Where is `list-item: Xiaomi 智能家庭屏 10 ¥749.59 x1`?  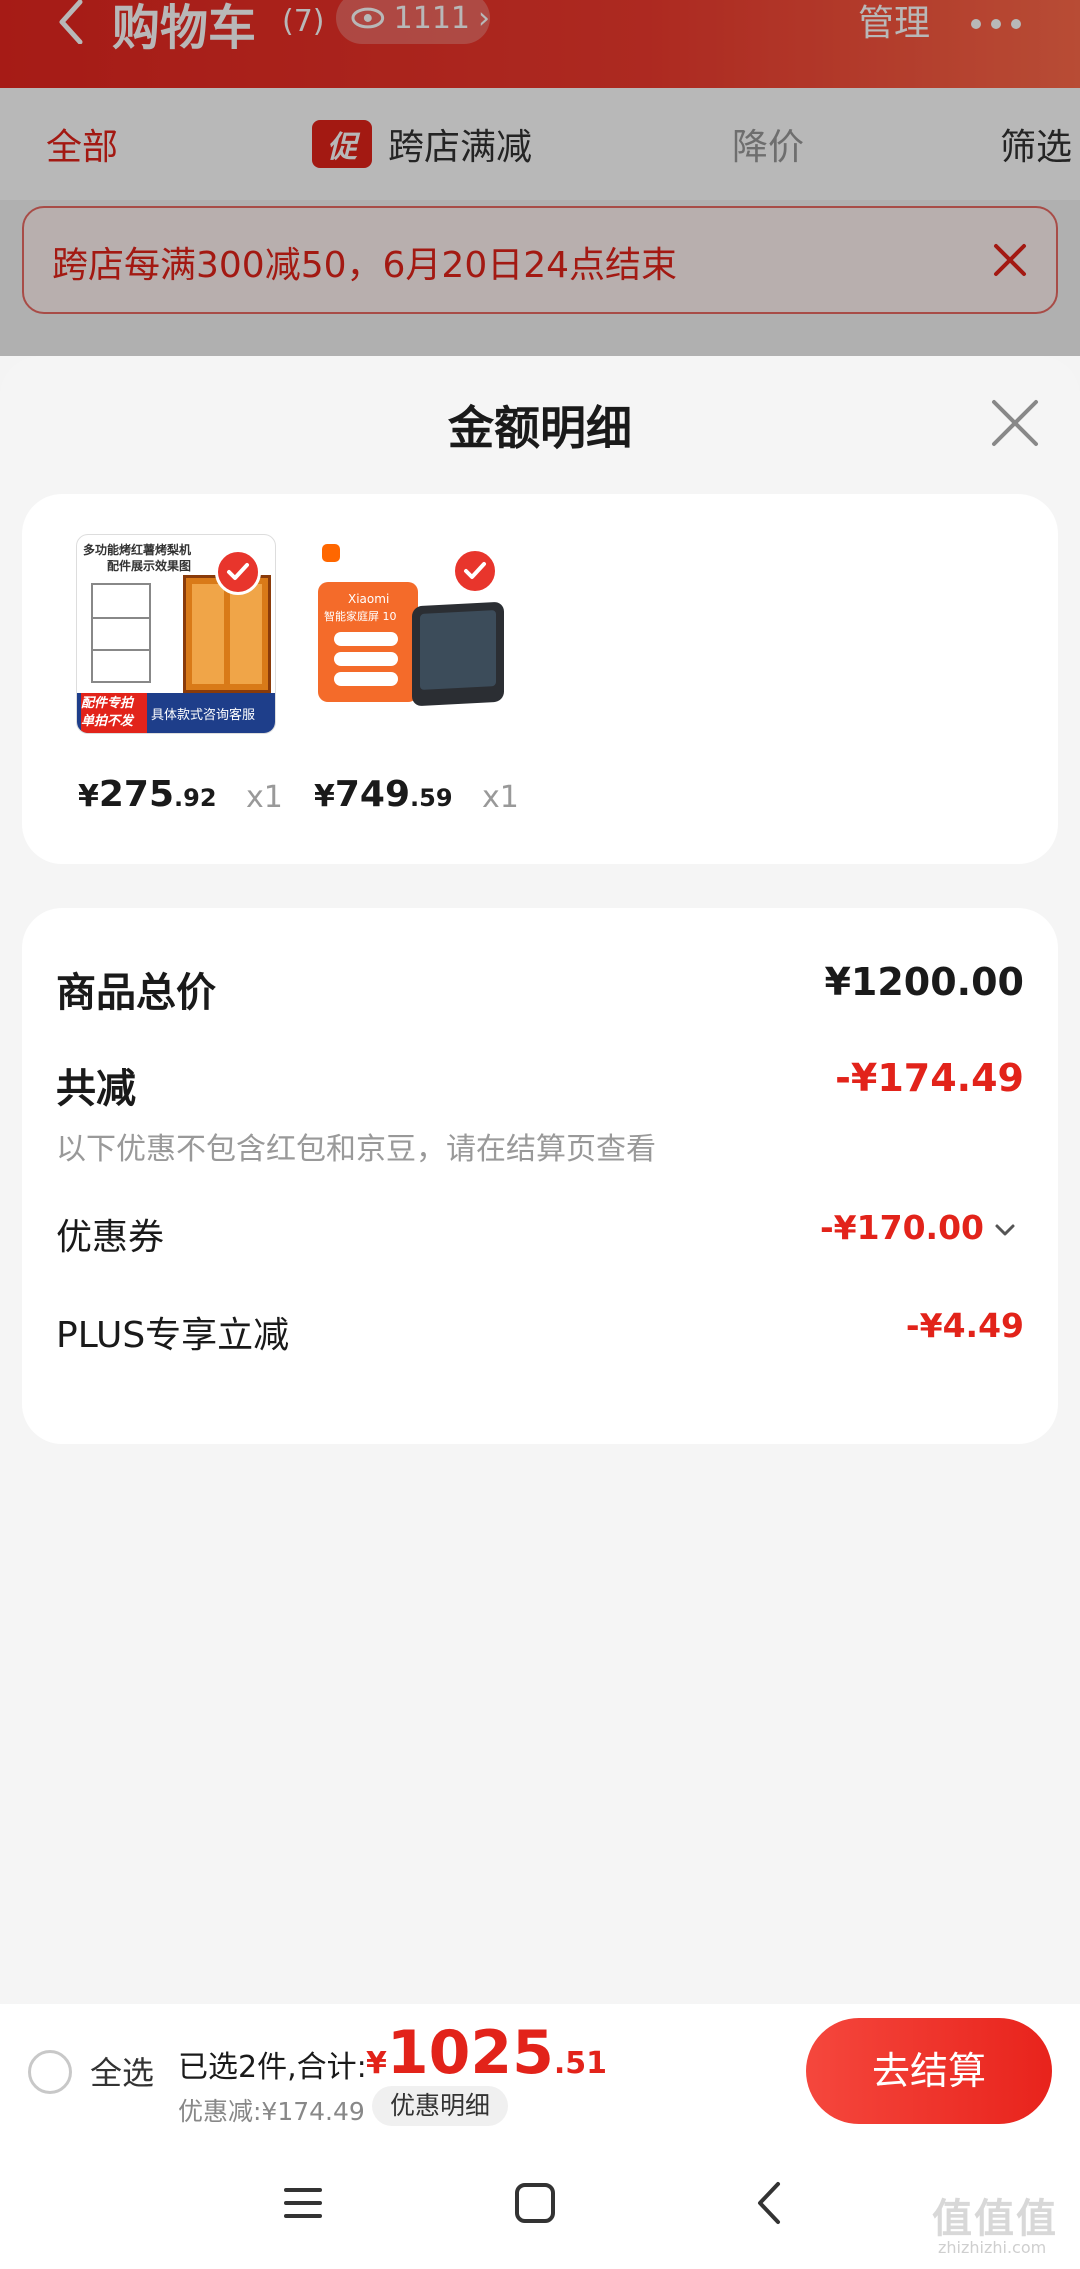 list-item: Xiaomi 智能家庭屏 10 ¥749.59 x1 is located at coordinates (417, 674).